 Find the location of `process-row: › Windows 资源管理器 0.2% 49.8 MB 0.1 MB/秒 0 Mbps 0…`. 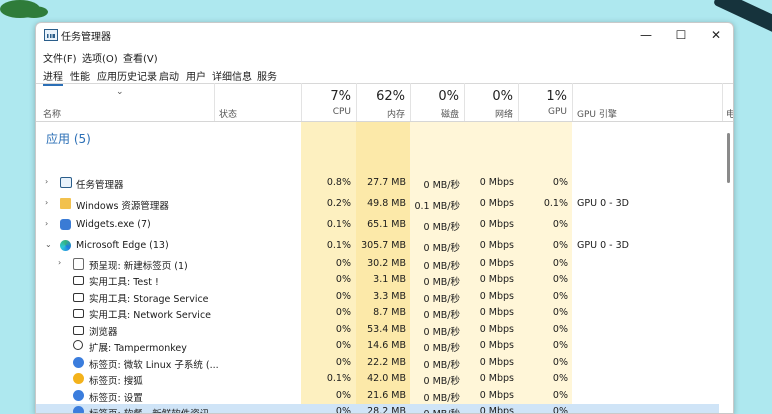

process-row: › Windows 资源管理器 0.2% 49.8 MB 0.1 MB/秒 0 Mbps 0… is located at coordinates (377, 204).